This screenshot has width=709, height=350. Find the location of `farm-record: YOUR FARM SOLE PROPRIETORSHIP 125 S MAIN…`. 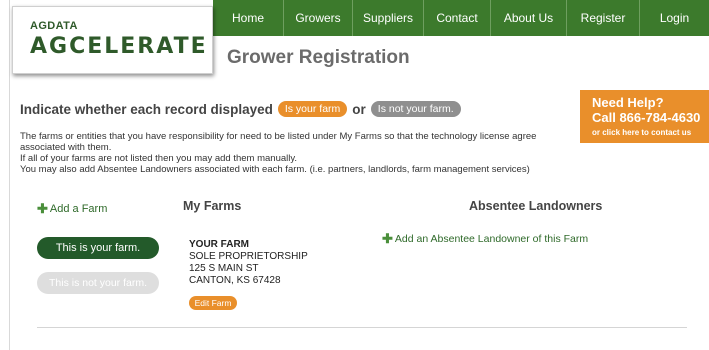

farm-record: YOUR FARM SOLE PROPRIETORSHIP 125 S MAIN… is located at coordinates (248, 263).